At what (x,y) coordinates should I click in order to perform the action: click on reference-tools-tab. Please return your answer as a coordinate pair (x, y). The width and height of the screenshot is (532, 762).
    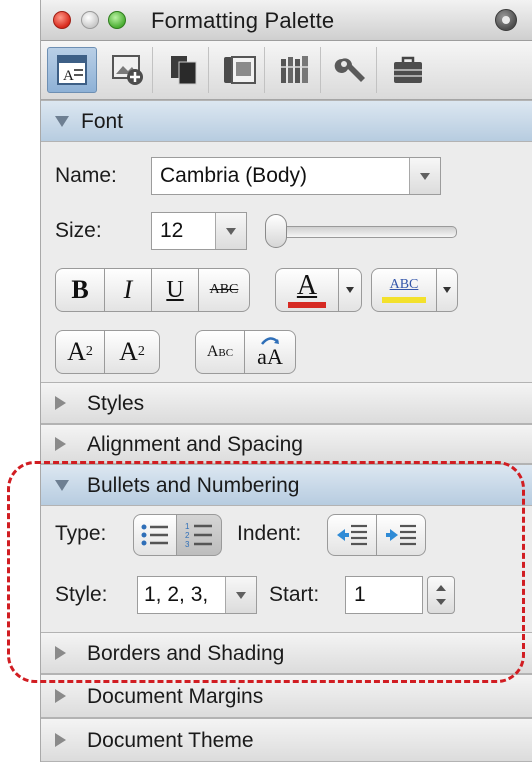
    Looking at the image, I should click on (296, 70).